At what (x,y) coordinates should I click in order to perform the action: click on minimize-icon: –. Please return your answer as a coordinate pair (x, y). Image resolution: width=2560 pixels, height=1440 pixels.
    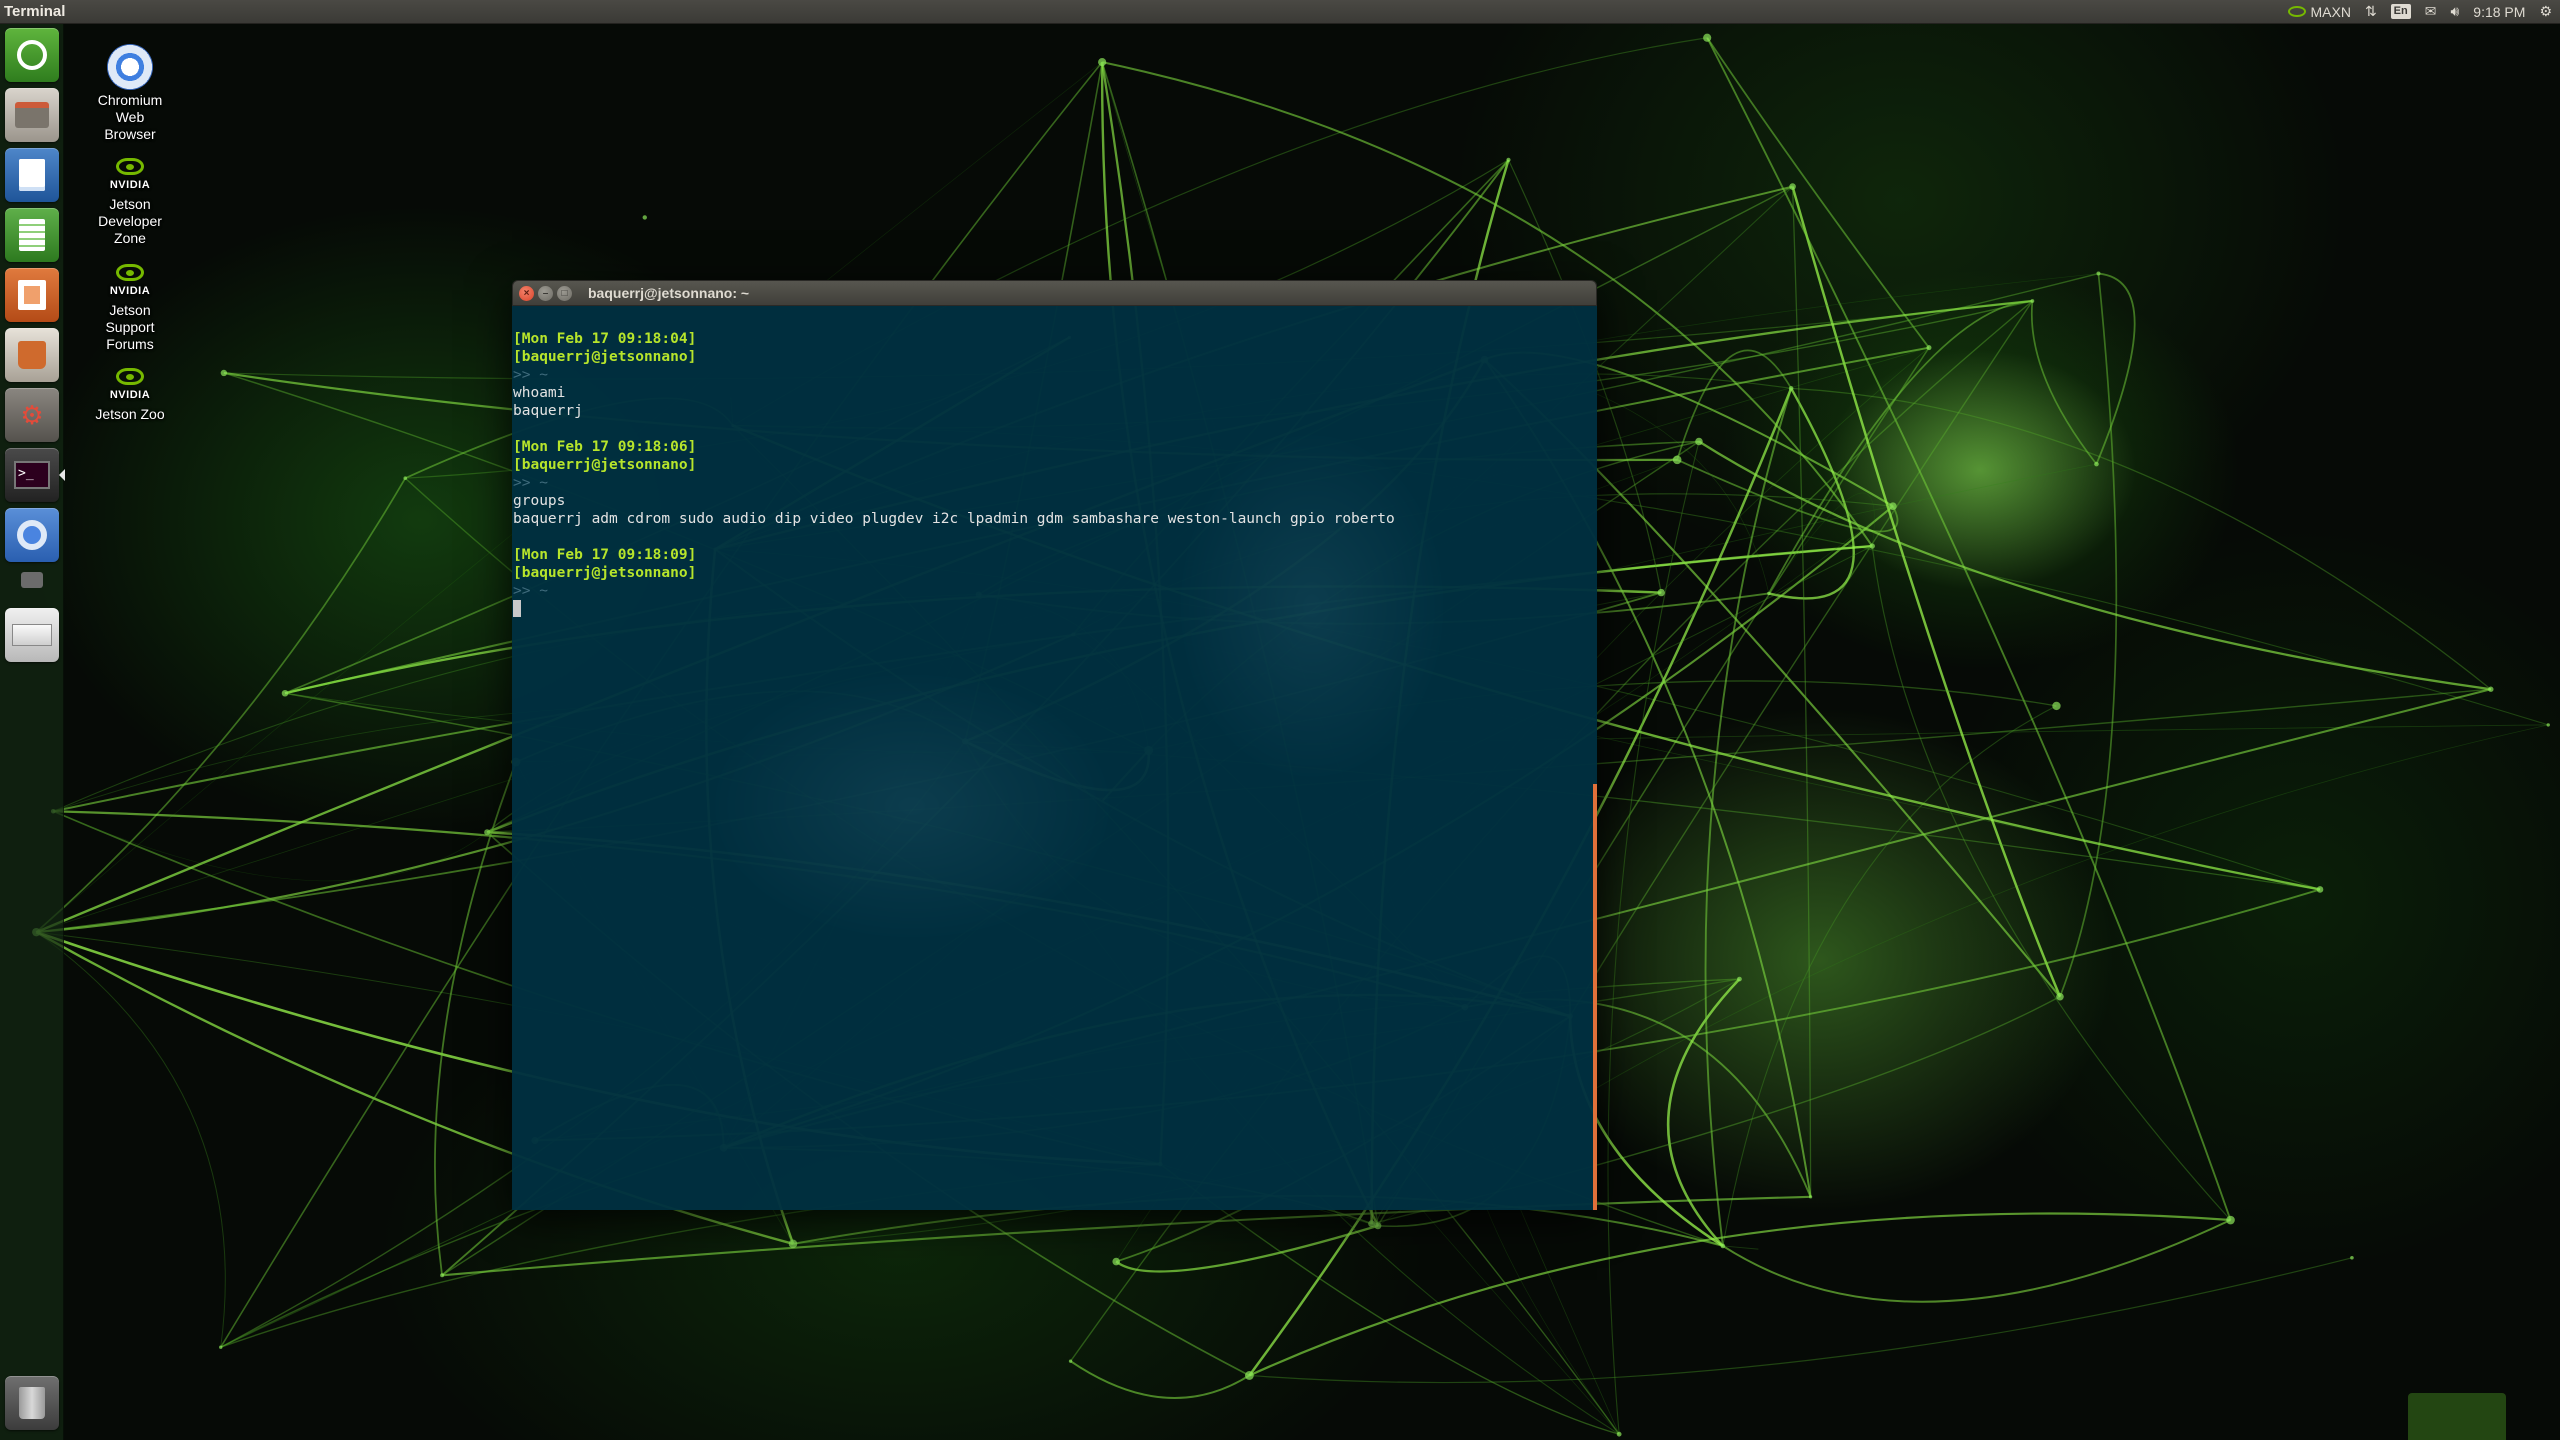
    Looking at the image, I should click on (545, 293).